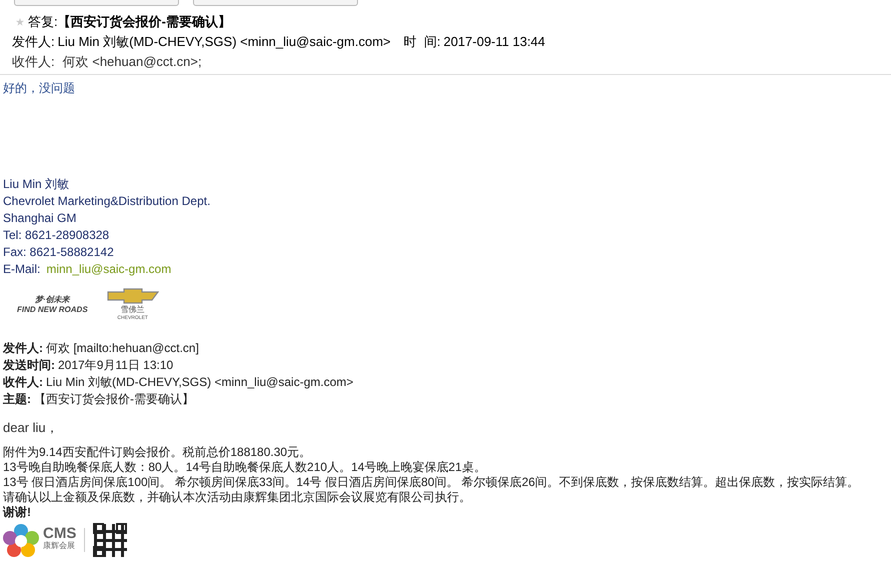 The height and width of the screenshot is (578, 891). I want to click on field-value: 2017年9月11日 13:10, so click(116, 365).